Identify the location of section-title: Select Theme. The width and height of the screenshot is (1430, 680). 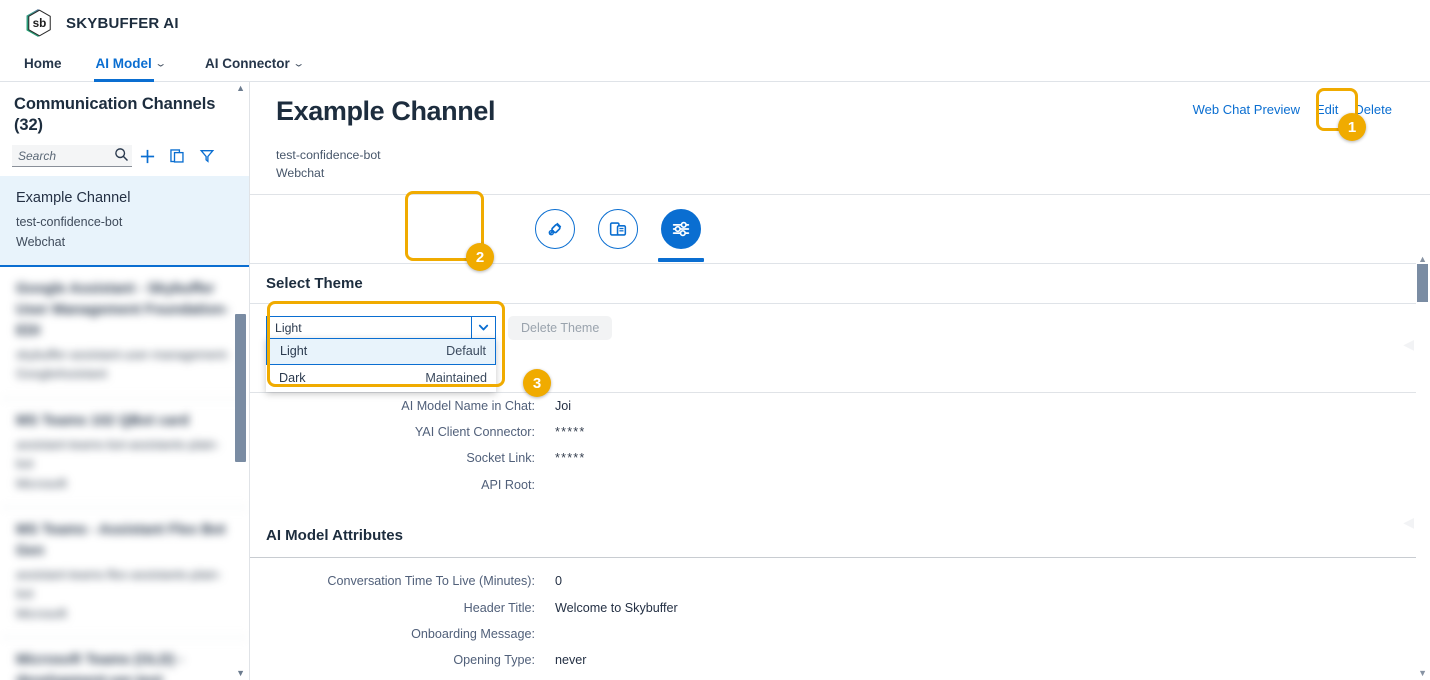
(314, 283).